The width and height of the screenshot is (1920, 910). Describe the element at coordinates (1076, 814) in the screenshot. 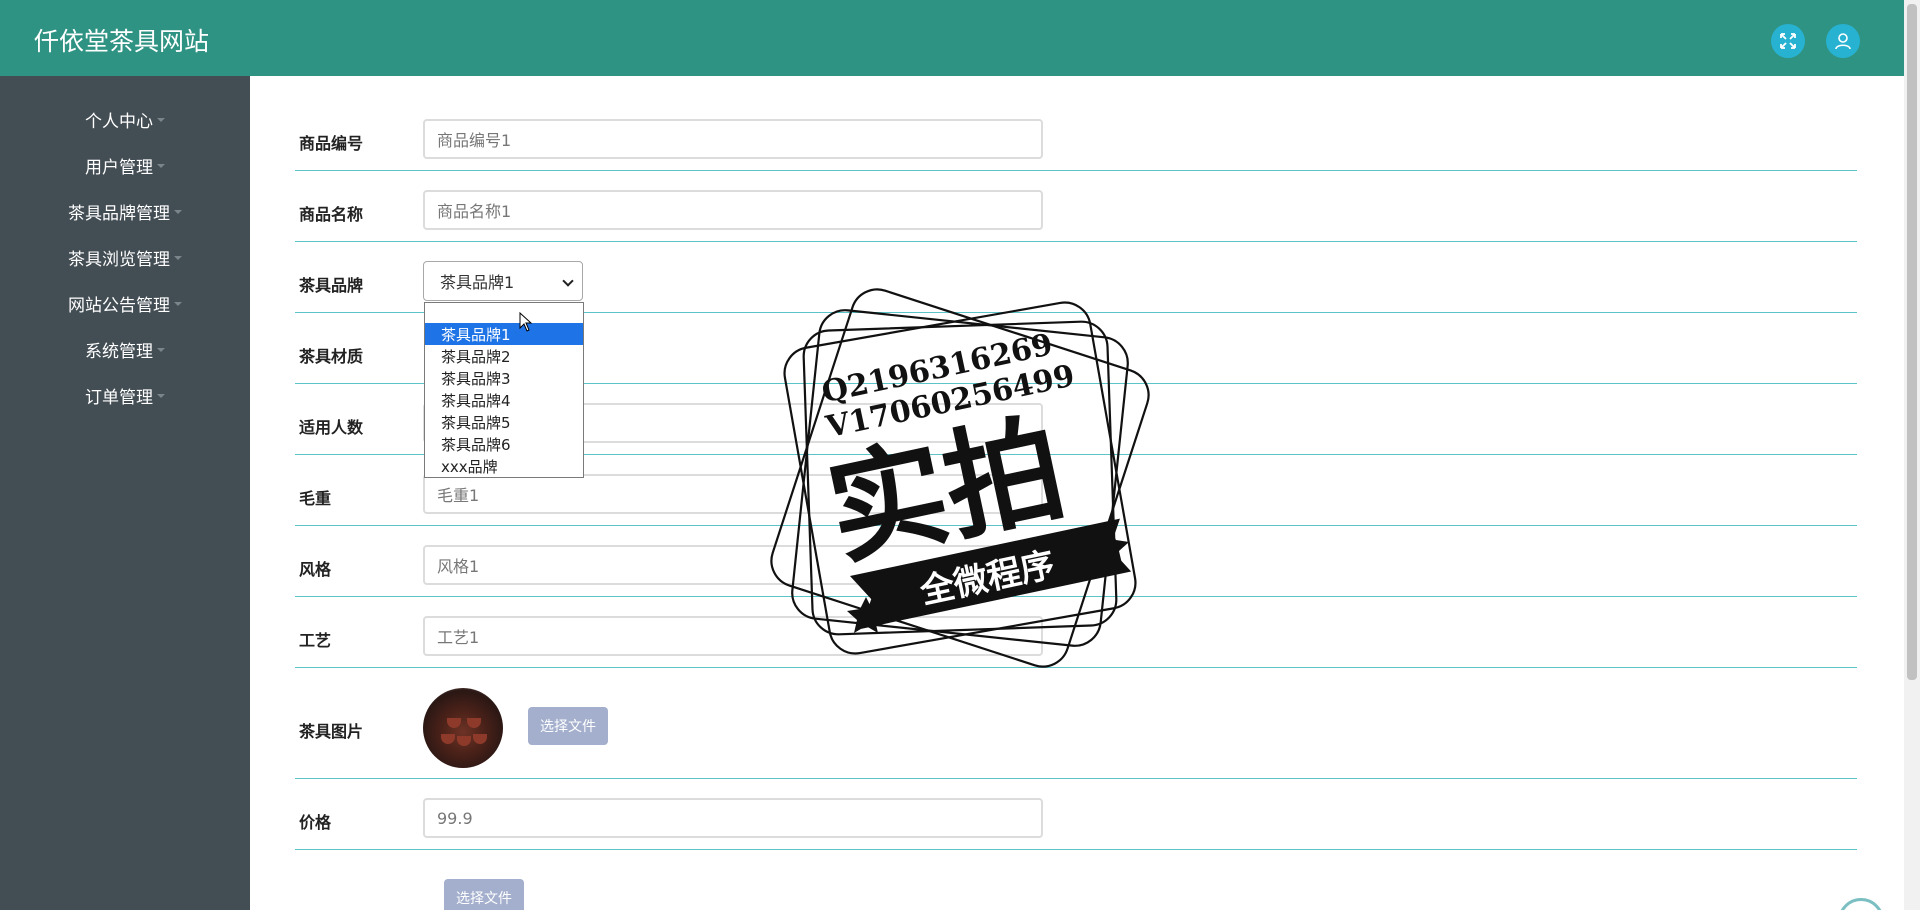

I see `form-row-price: 价格 99.9` at that location.